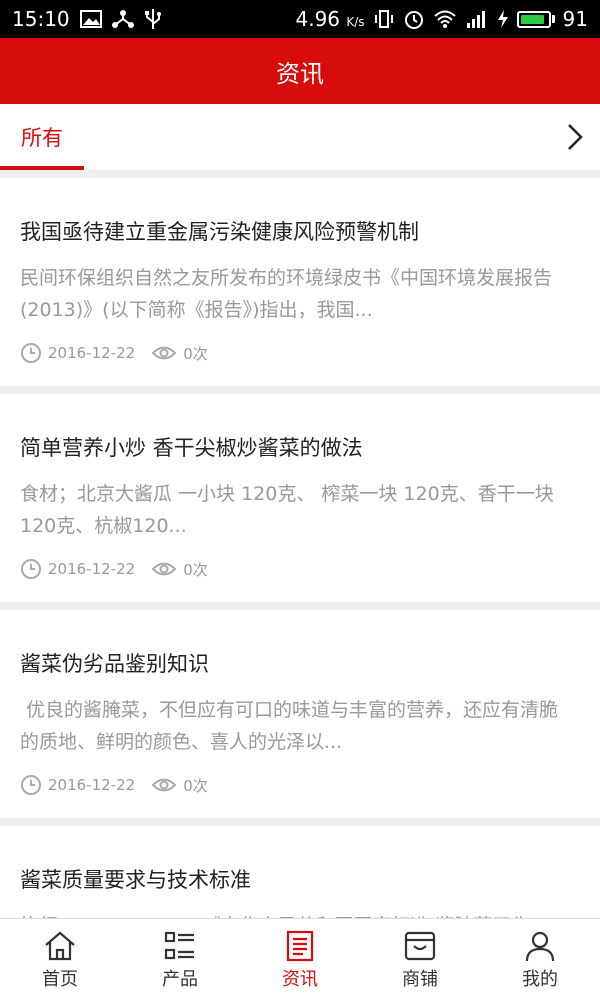 The width and height of the screenshot is (600, 1000). Describe the element at coordinates (503, 19) in the screenshot. I see `charging-icon` at that location.